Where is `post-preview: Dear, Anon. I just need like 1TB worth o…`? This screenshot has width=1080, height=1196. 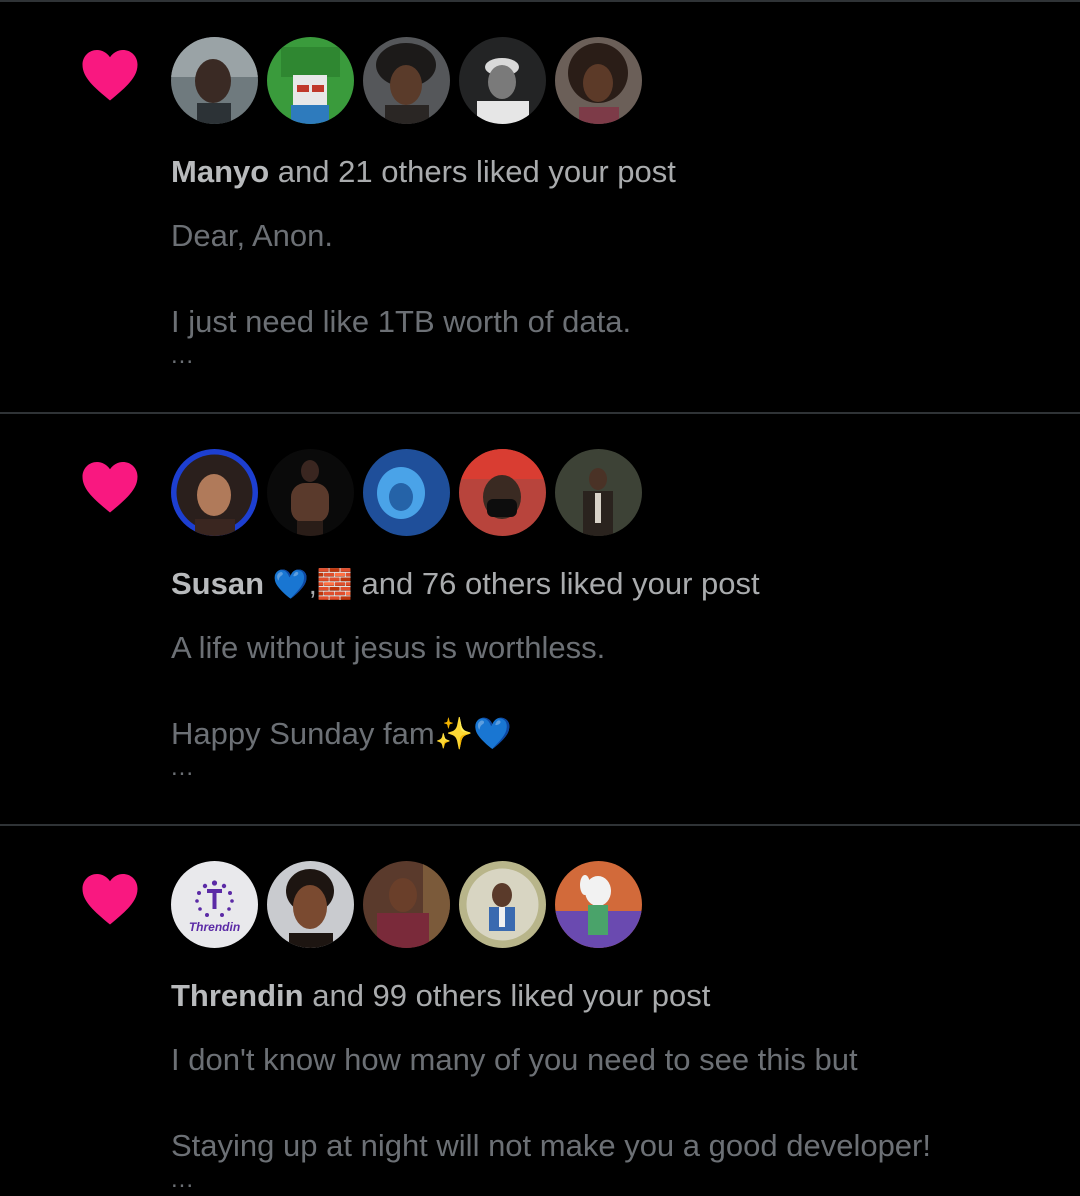
post-preview: Dear, Anon. I just need like 1TB worth o… is located at coordinates (401, 278).